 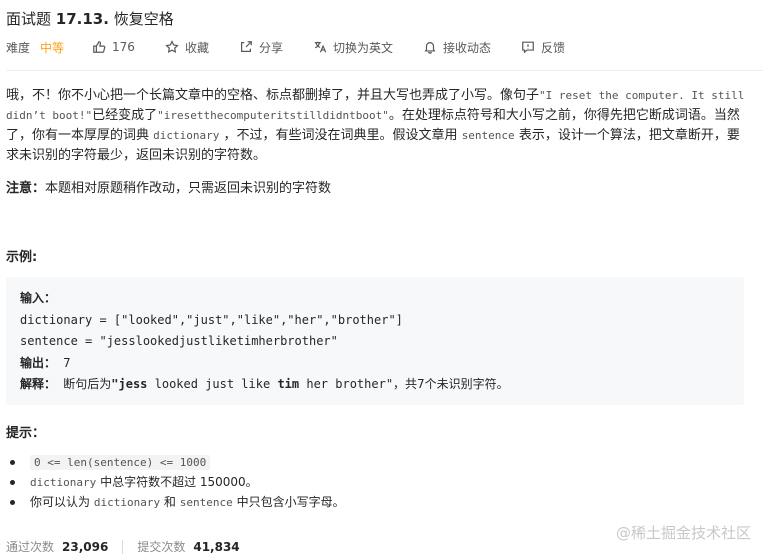 What do you see at coordinates (186, 135) in the screenshot?
I see `desc-code-3: dictionary` at bounding box center [186, 135].